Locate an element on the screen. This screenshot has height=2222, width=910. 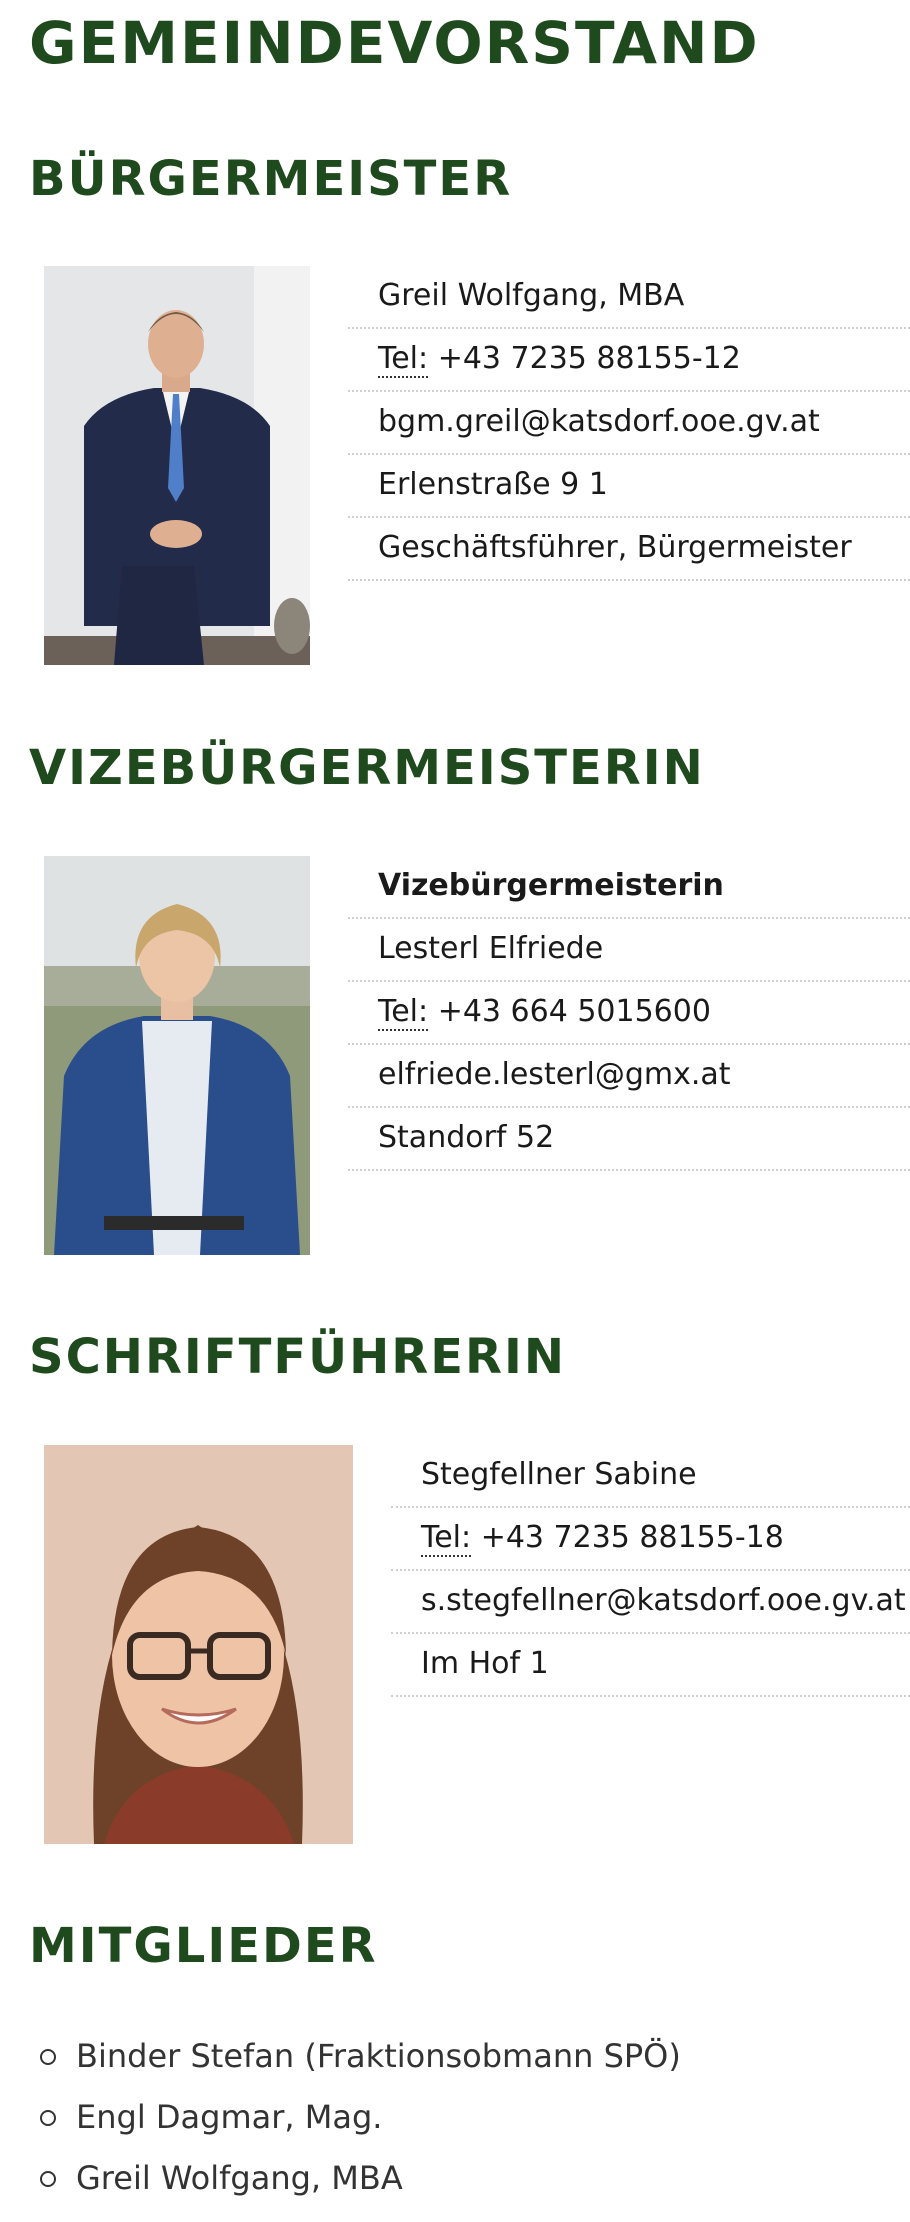
phone-number: +43 664 5015600 is located at coordinates (574, 1011).